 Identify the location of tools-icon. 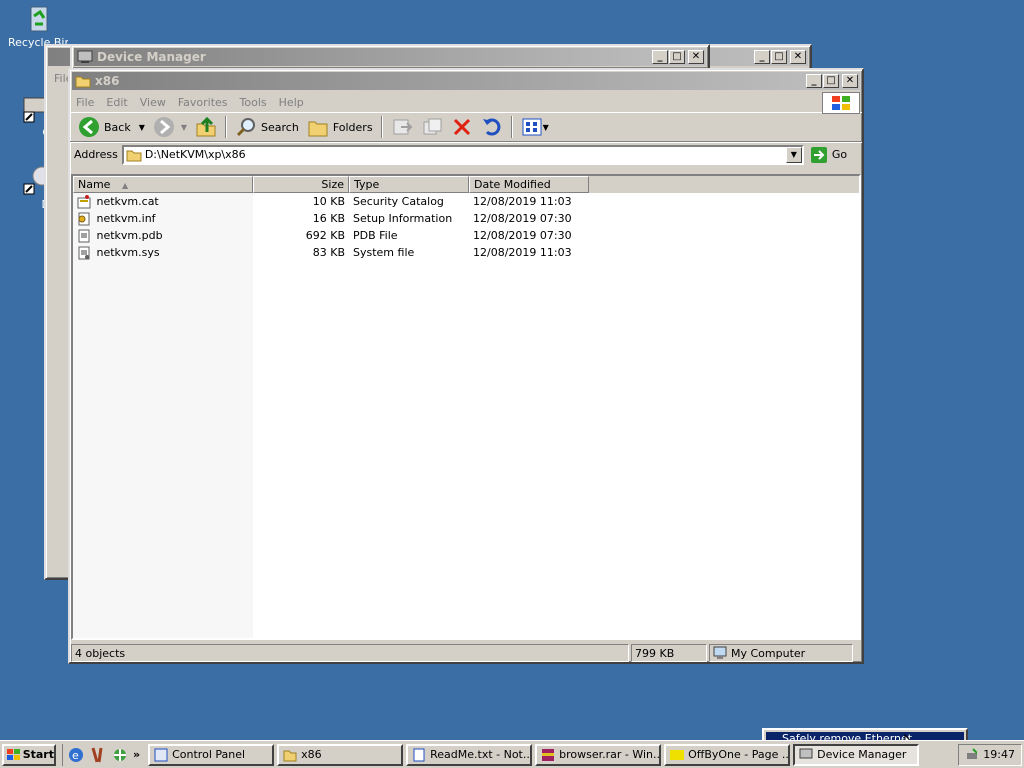
(98, 755).